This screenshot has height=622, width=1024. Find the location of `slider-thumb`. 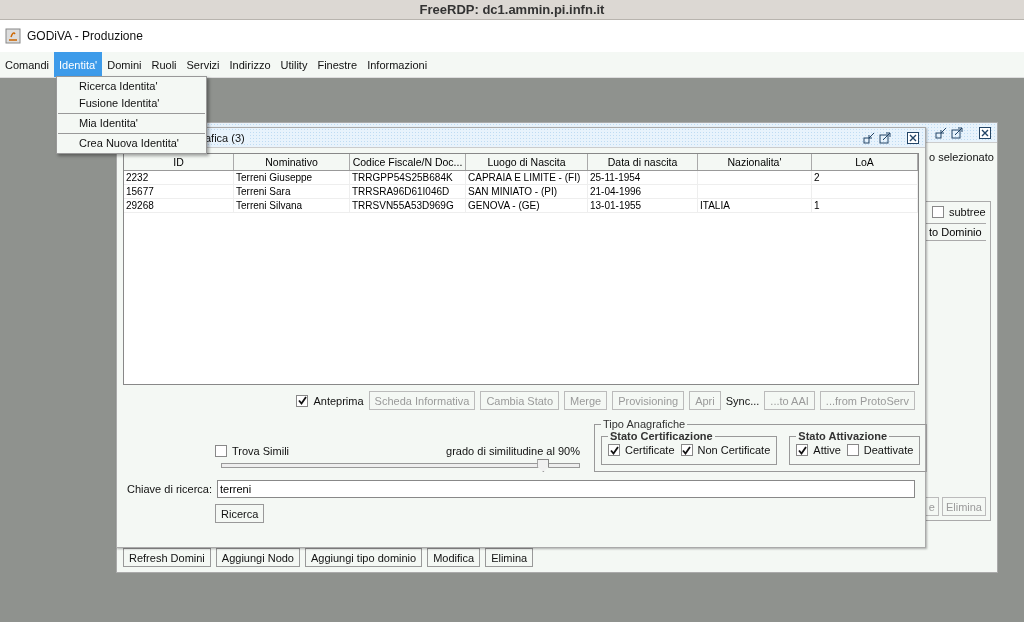

slider-thumb is located at coordinates (543, 465).